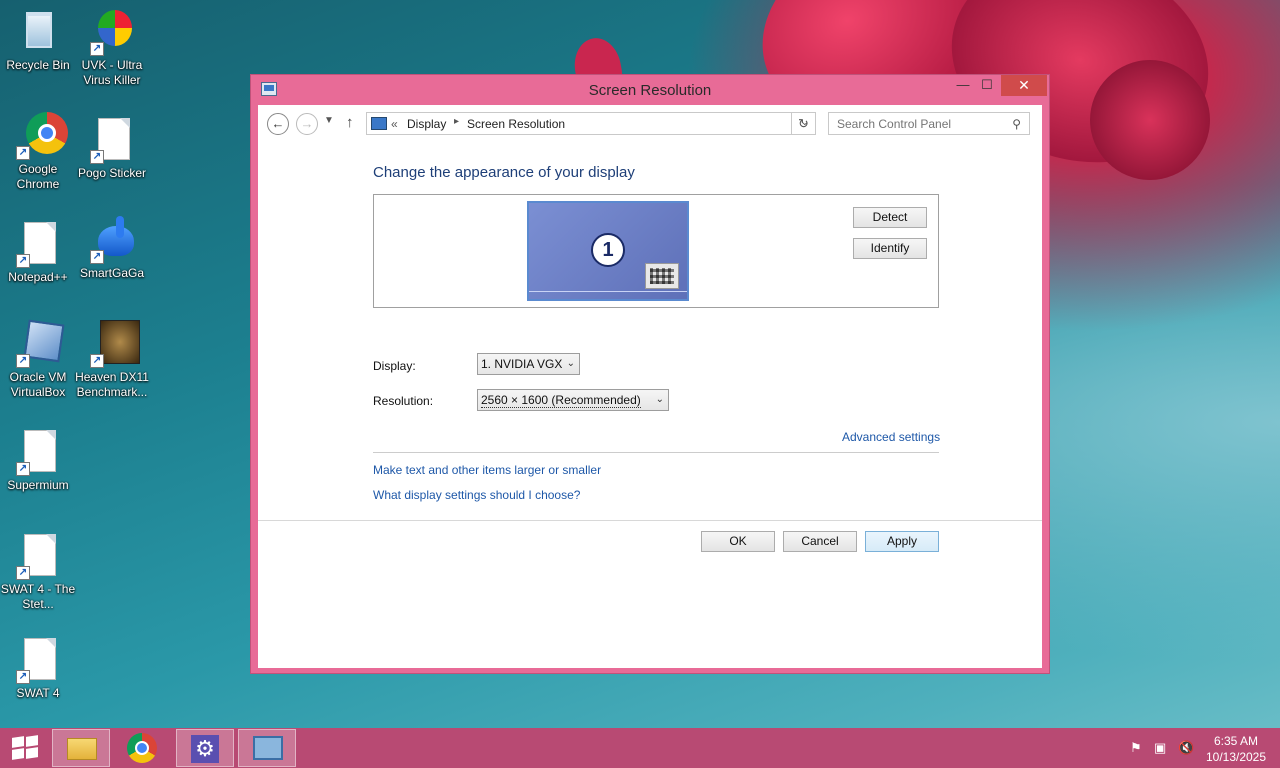  Describe the element at coordinates (890, 217) in the screenshot. I see `detect-button: Detect` at that location.